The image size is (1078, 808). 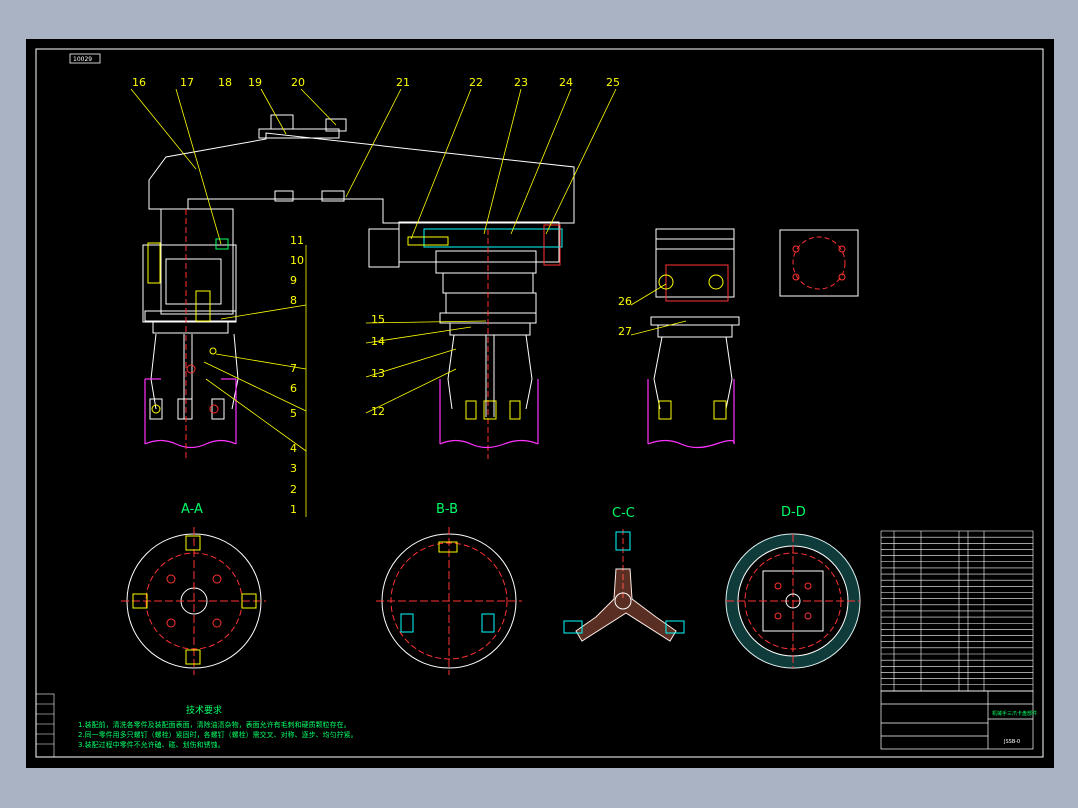 I want to click on section-label-a-a: A-A, so click(x=192, y=509).